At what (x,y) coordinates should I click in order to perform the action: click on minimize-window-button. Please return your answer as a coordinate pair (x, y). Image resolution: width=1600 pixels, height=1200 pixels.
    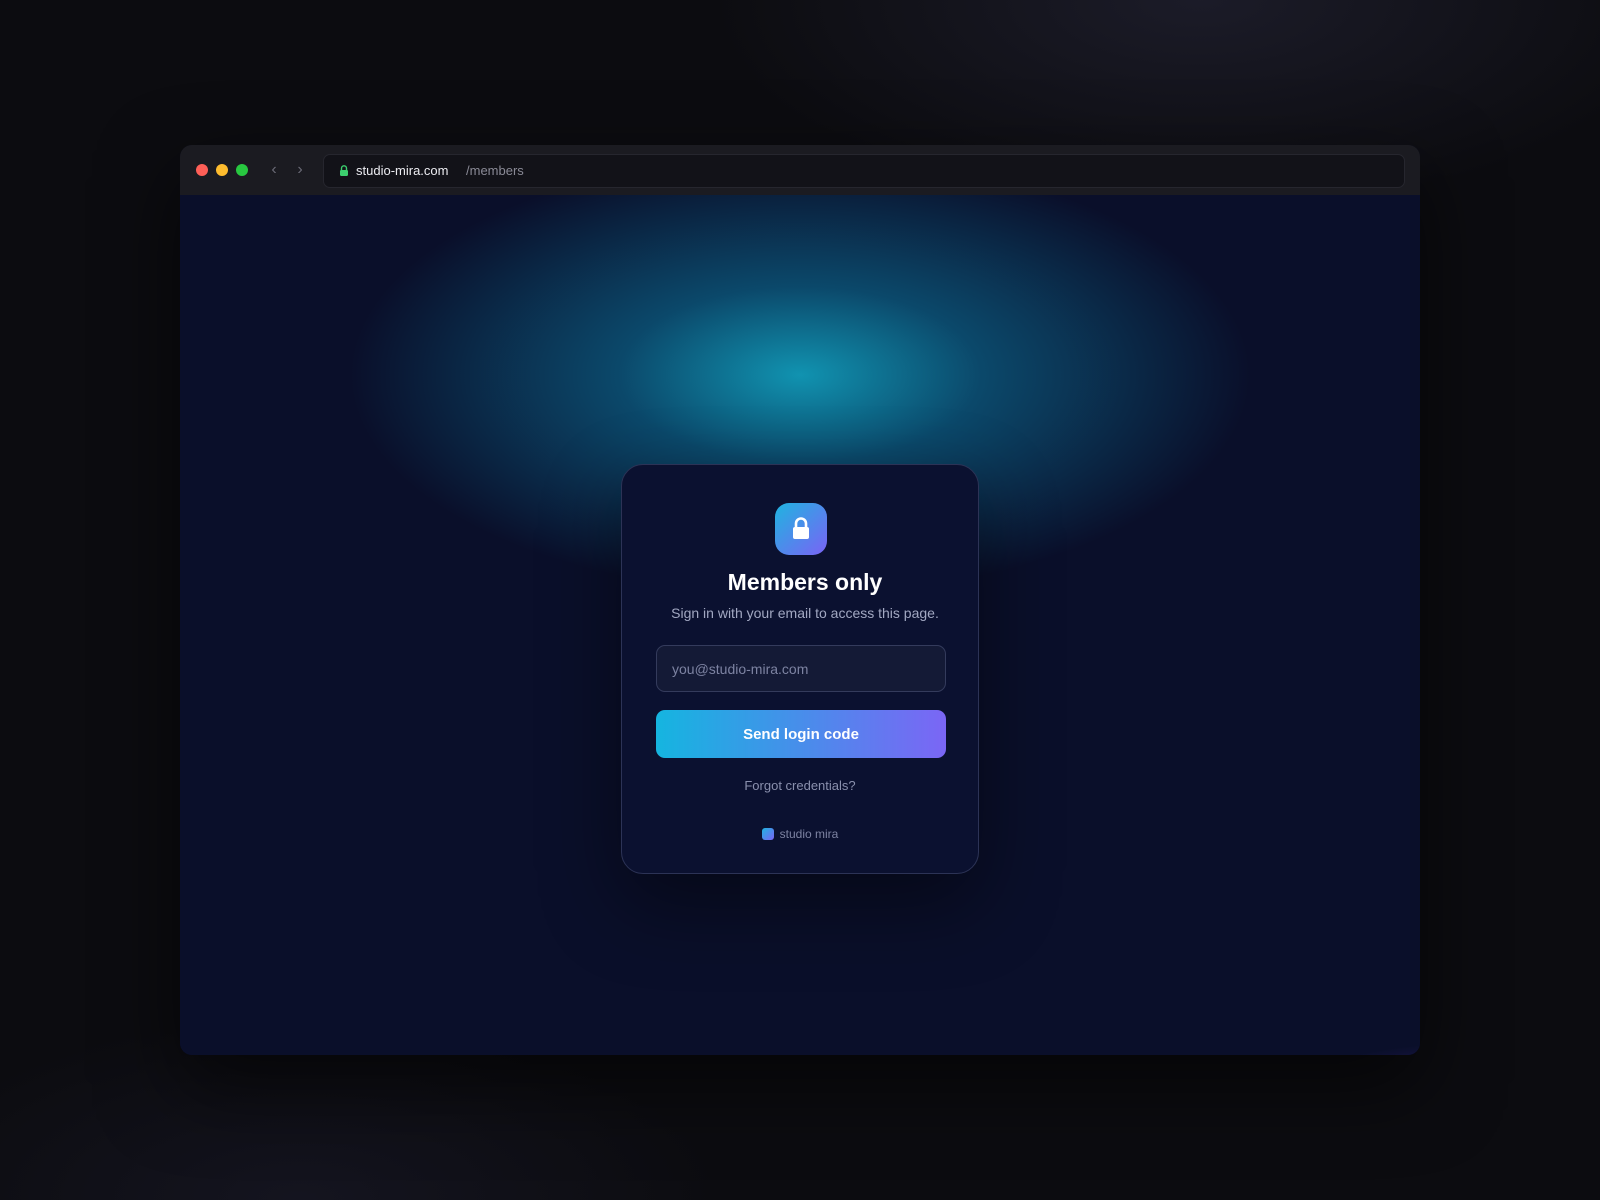
    Looking at the image, I should click on (222, 170).